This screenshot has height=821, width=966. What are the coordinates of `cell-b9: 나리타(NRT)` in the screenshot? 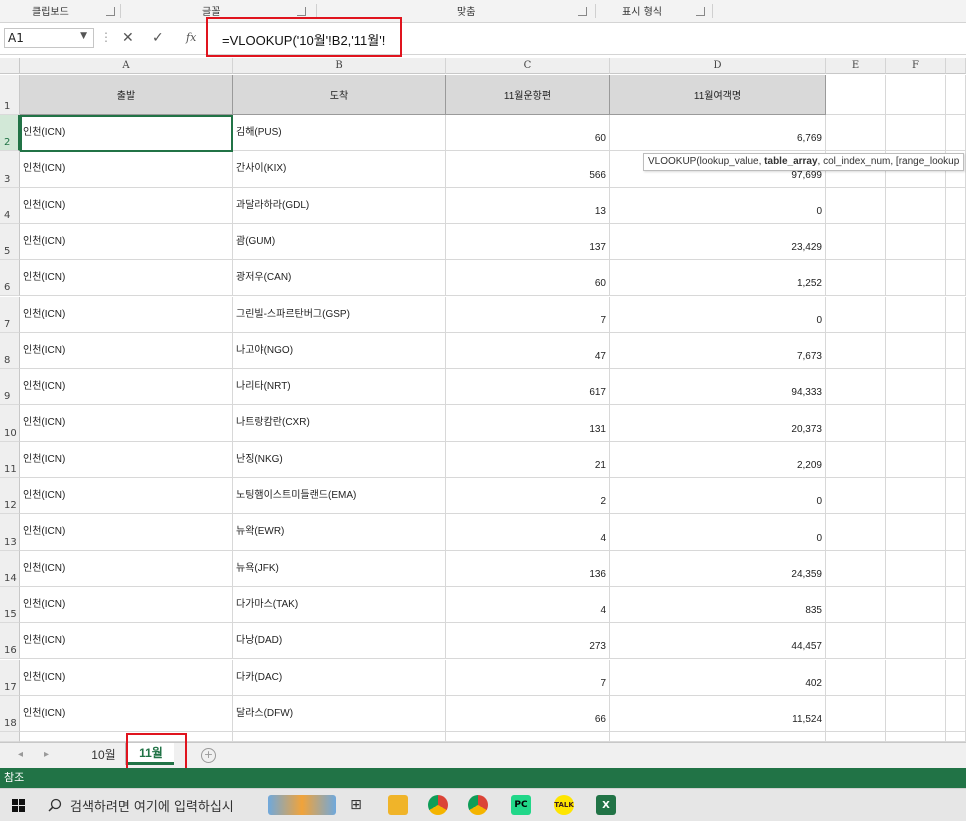 It's located at (339, 387).